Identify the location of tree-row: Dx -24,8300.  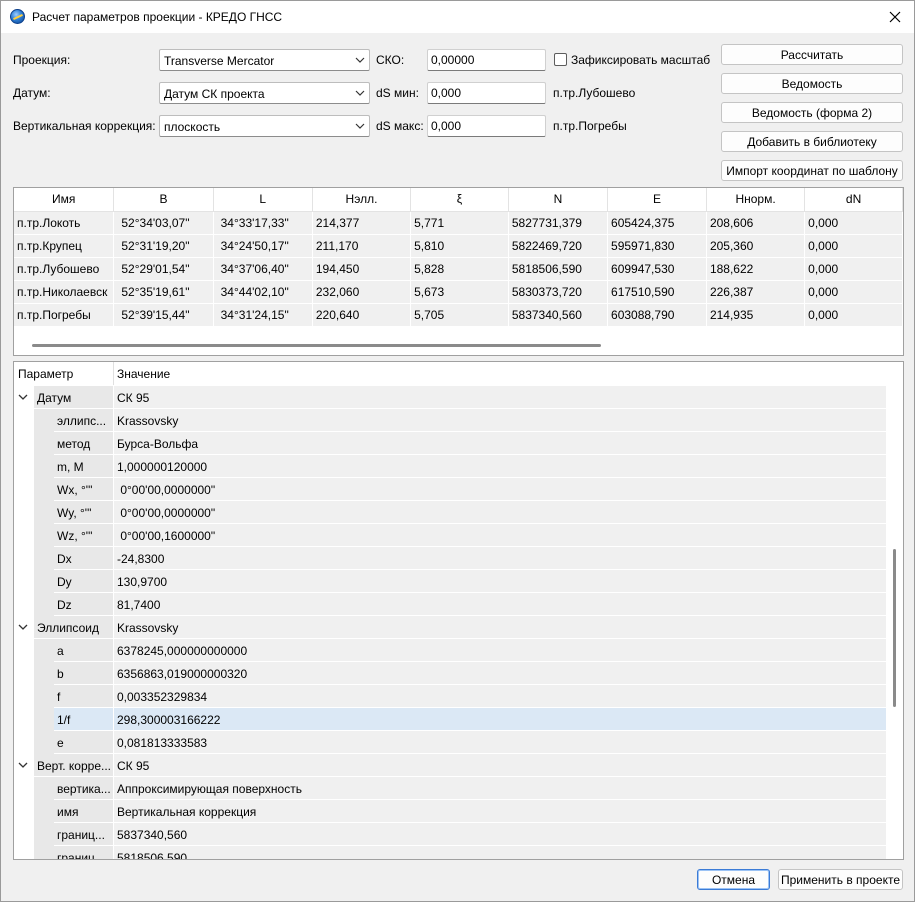
(450, 558).